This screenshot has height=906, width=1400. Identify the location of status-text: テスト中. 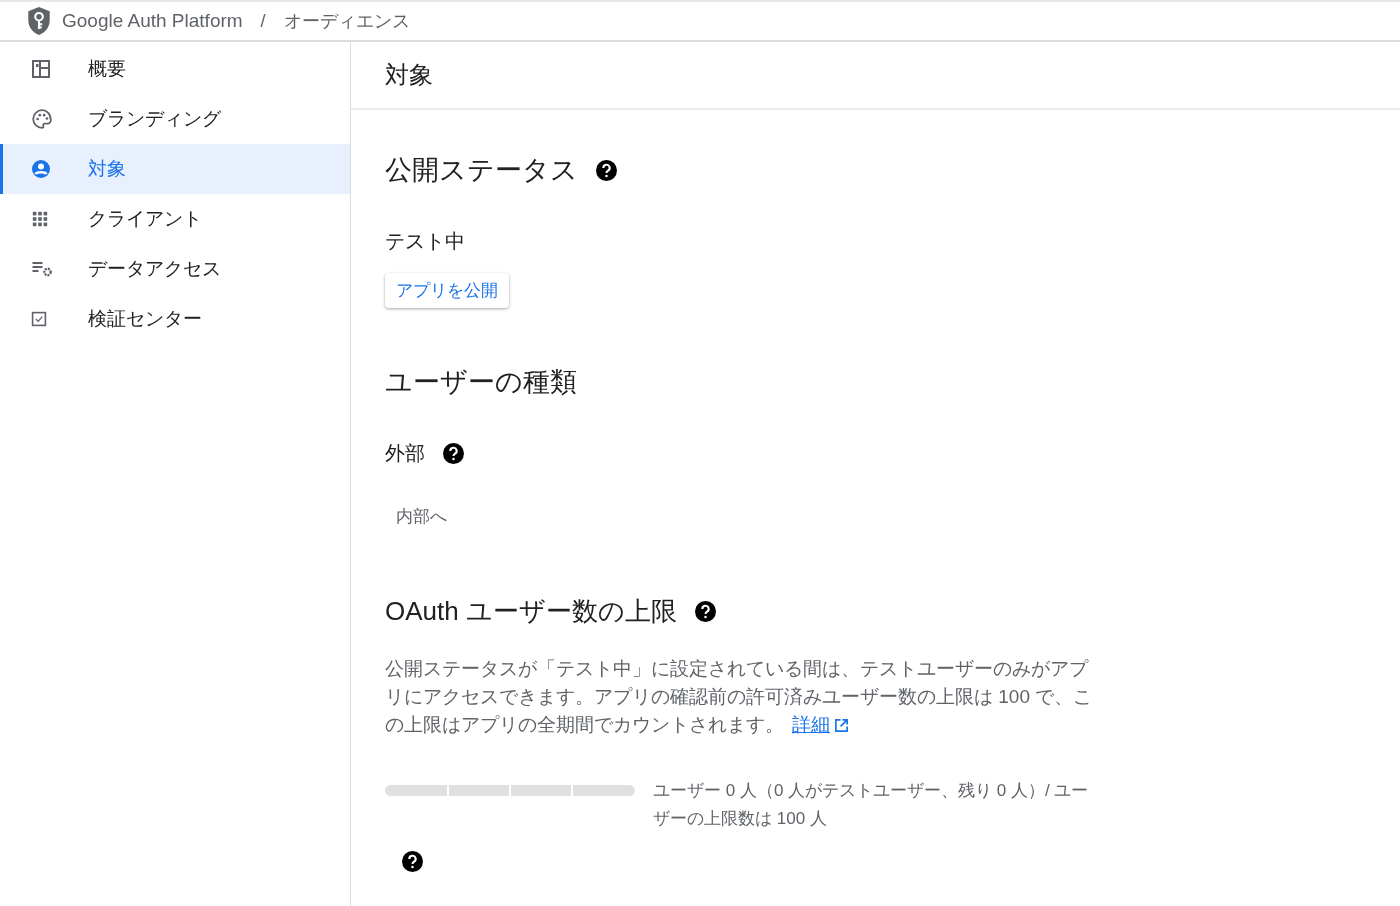
(425, 241).